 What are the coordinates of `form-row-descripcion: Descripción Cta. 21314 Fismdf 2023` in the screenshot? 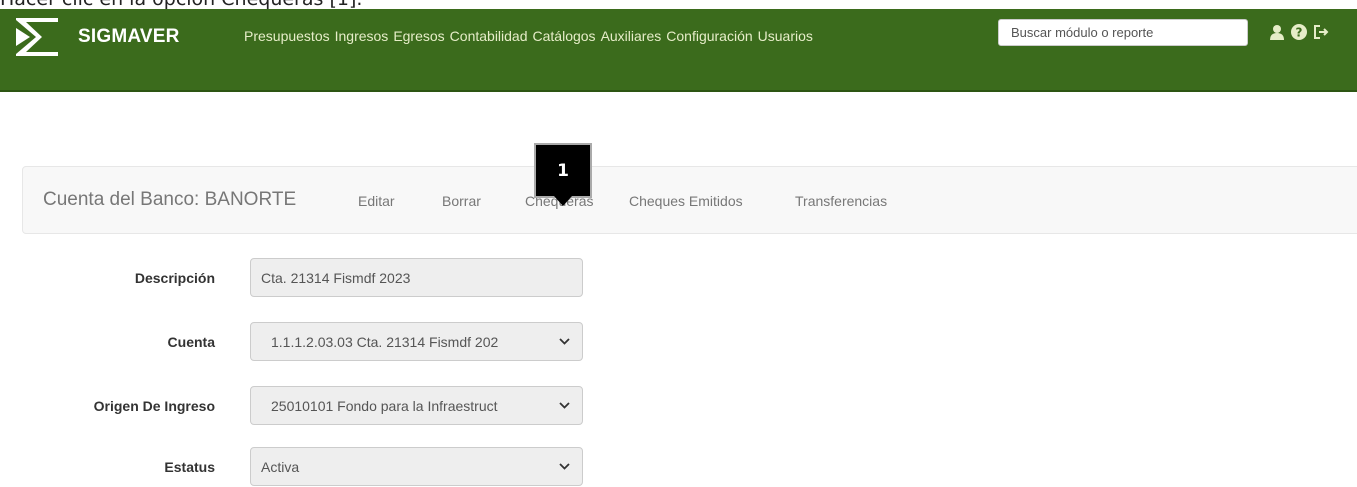 It's located at (300, 278).